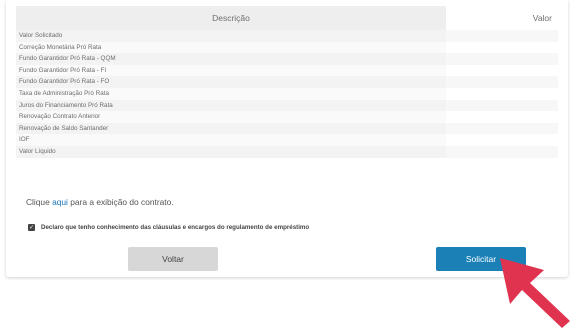  I want to click on table-row: Correção Monetária Pró Rata, so click(287, 47).